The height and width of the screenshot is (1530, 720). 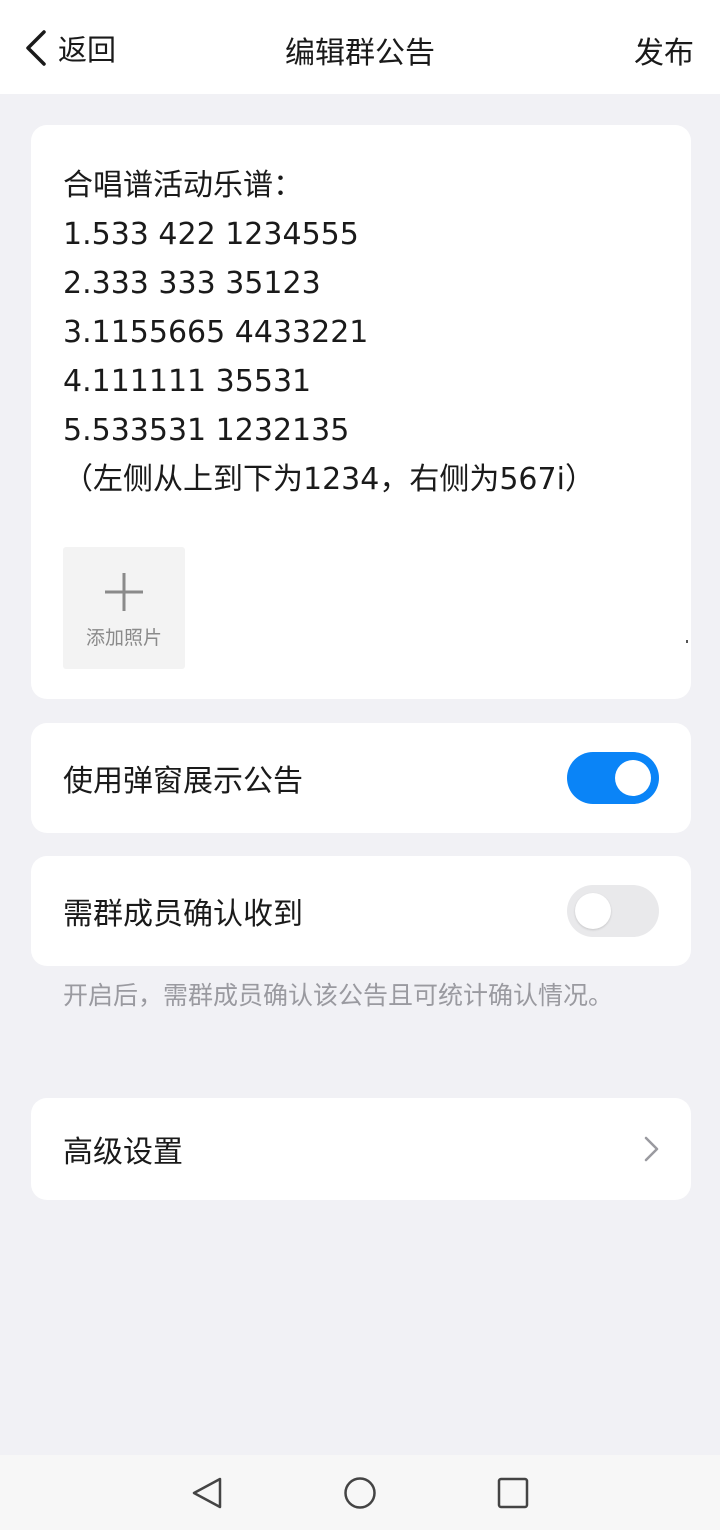 What do you see at coordinates (513, 1493) in the screenshot?
I see `square-recent-icon` at bounding box center [513, 1493].